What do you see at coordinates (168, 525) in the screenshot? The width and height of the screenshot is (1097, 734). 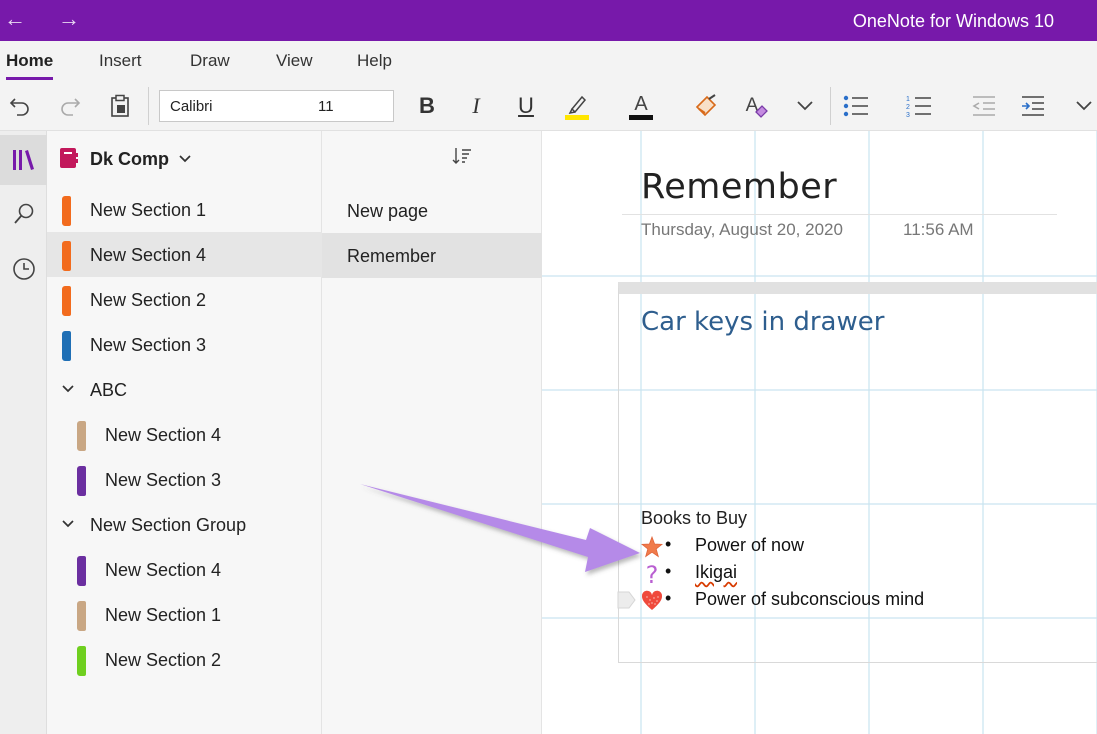 I see `section-group-label: New Section Group` at bounding box center [168, 525].